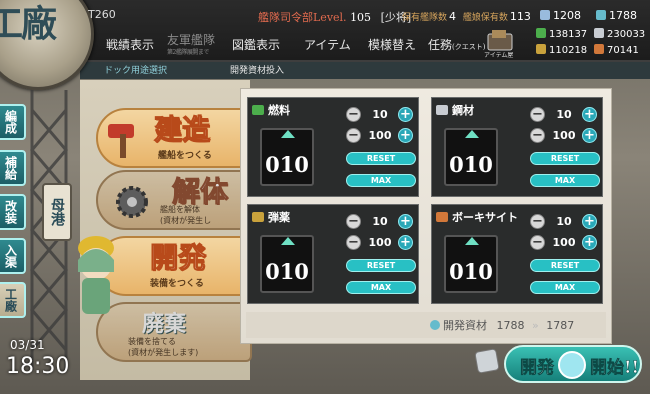  What do you see at coordinates (381, 265) in the screenshot?
I see `ammo-reset-button: RESET` at bounding box center [381, 265].